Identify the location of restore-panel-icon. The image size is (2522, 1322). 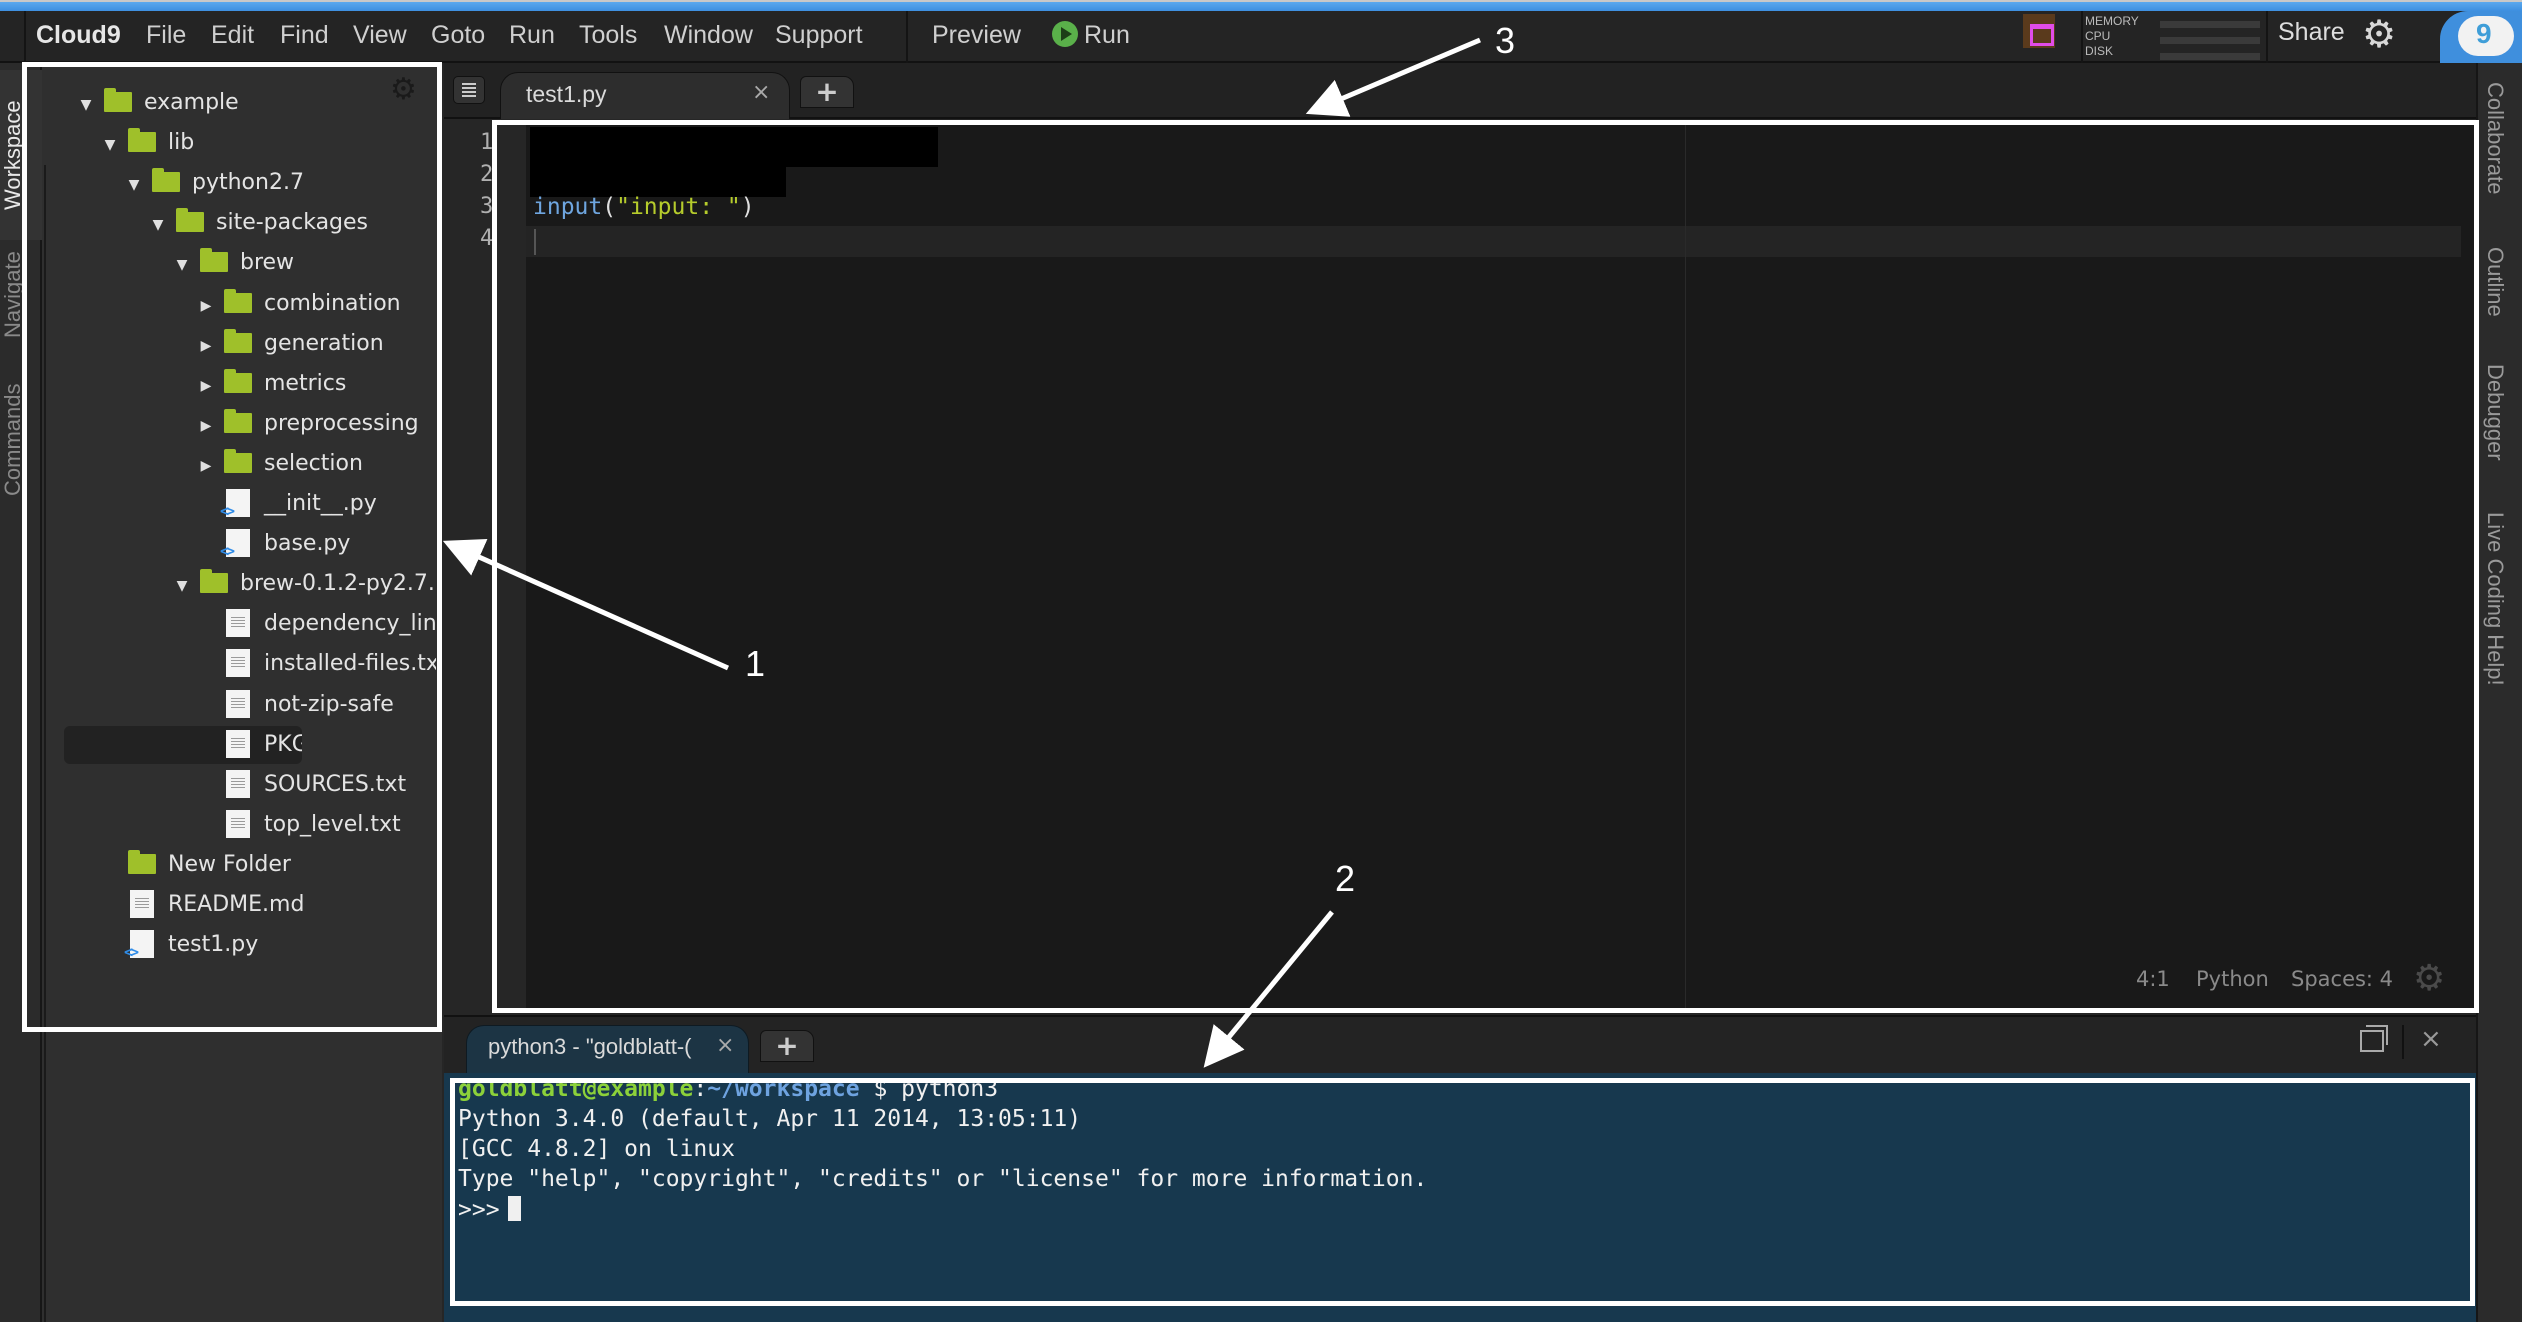
(2374, 1038).